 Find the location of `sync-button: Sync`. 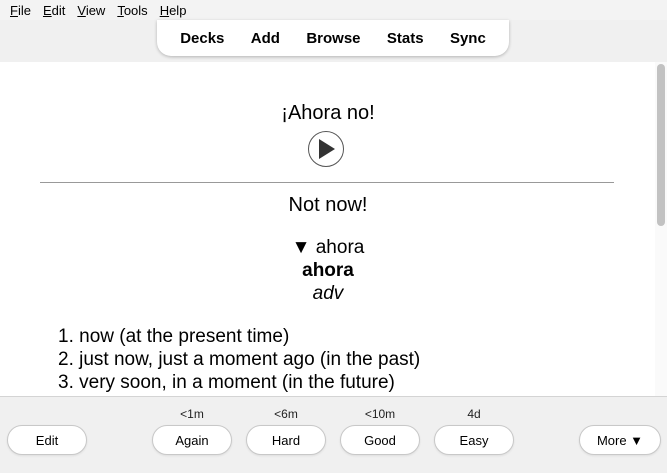

sync-button: Sync is located at coordinates (468, 38).